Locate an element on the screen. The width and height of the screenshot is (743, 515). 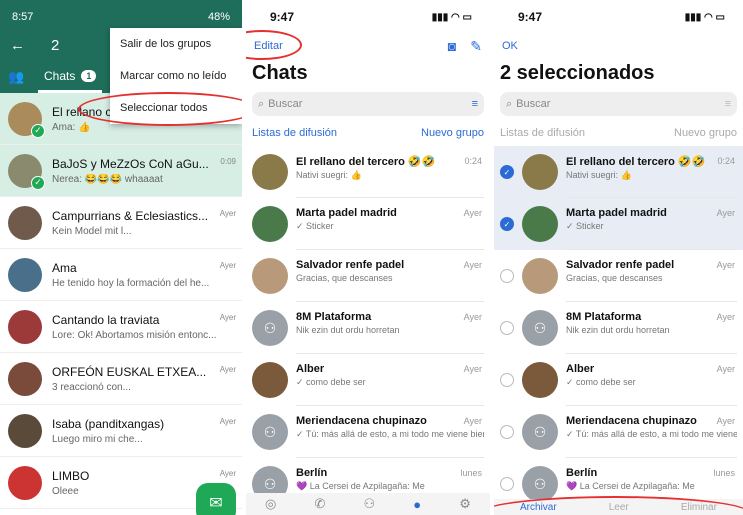
settings-tab-icon: ⚙ is located at coordinates (465, 504).